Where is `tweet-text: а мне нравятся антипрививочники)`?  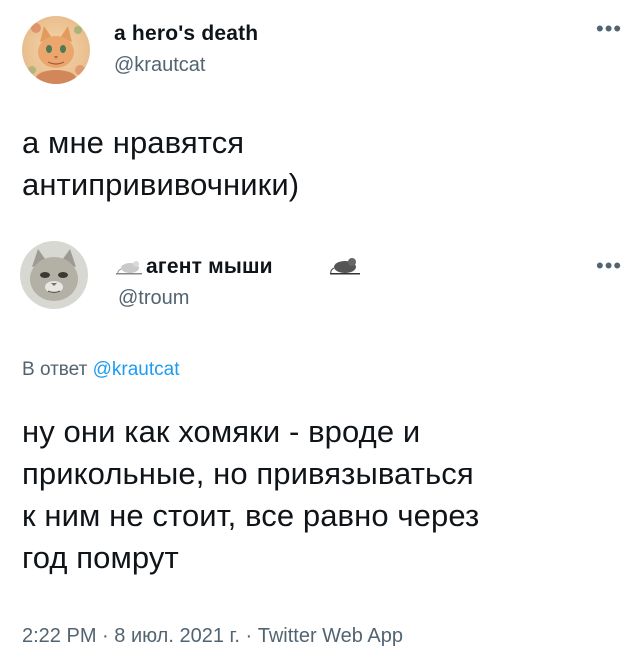 tweet-text: а мне нравятся антипрививочники) is located at coordinates (161, 163).